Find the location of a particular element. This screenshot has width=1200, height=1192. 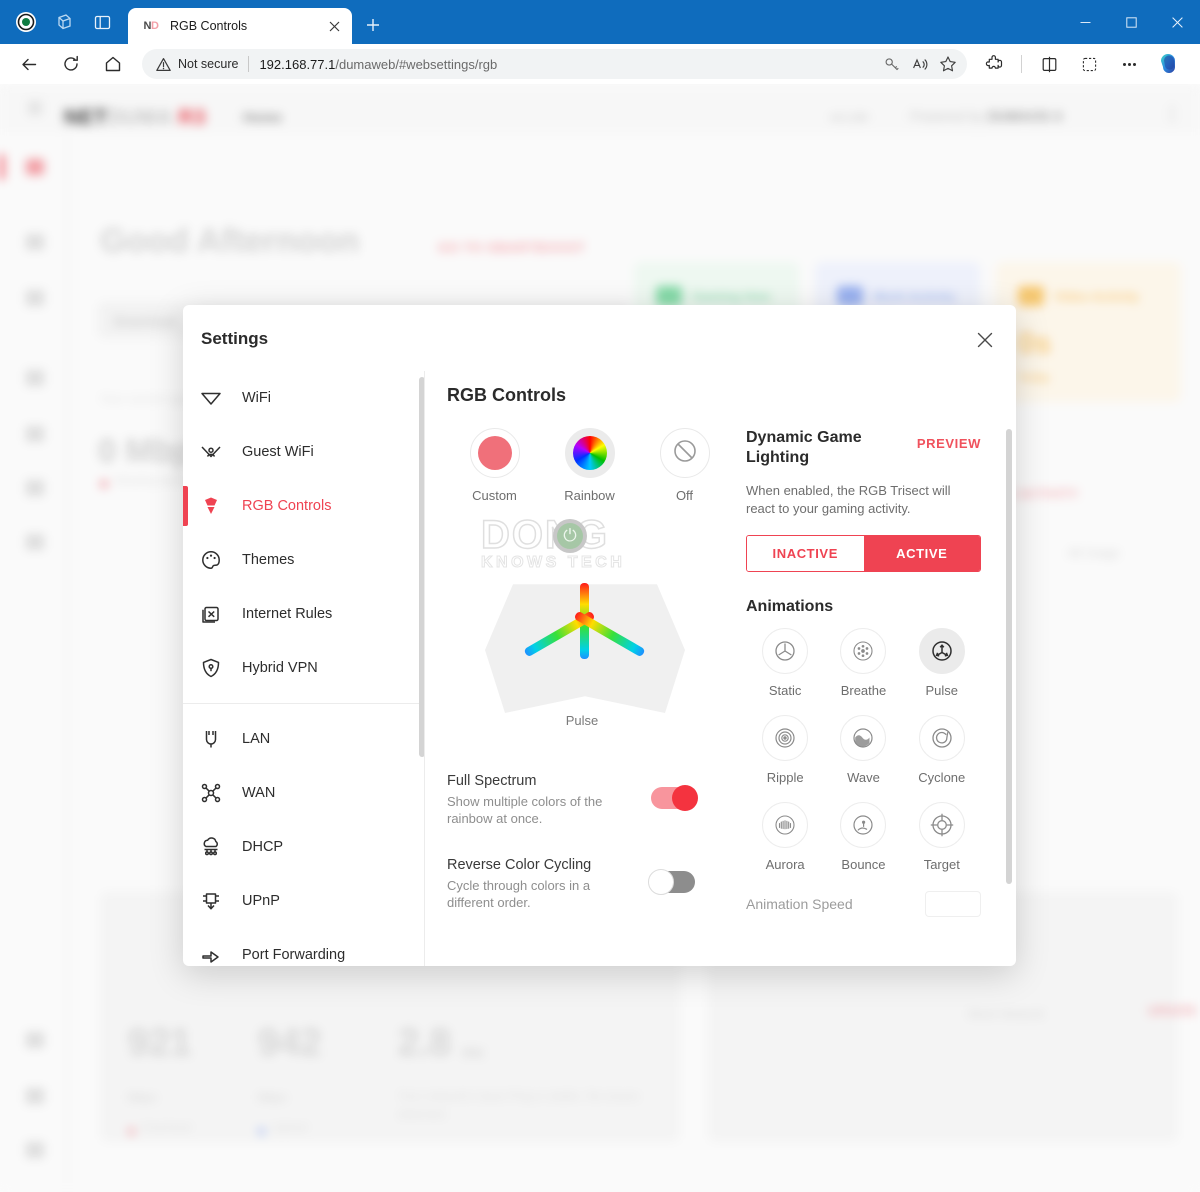

animation-static: Static is located at coordinates (785, 662).